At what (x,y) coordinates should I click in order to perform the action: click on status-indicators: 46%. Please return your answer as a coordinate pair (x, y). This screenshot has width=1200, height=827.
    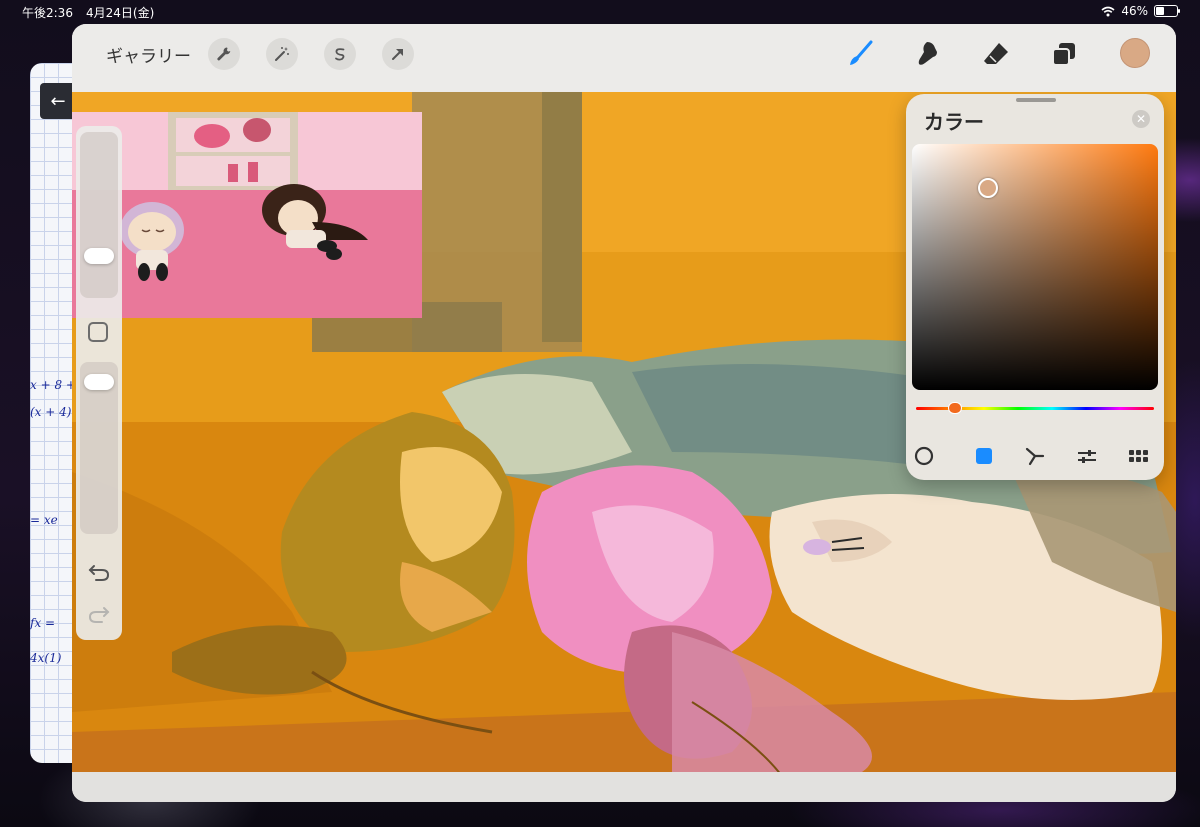
    Looking at the image, I should click on (1140, 11).